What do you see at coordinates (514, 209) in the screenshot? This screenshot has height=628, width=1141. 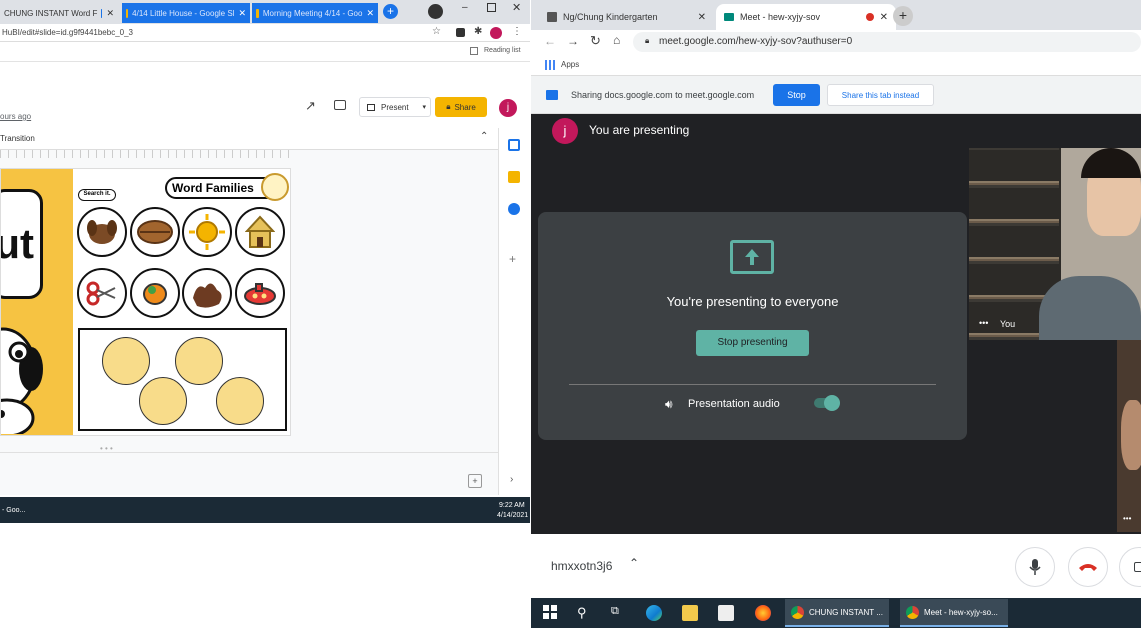 I see `tasks-icon` at bounding box center [514, 209].